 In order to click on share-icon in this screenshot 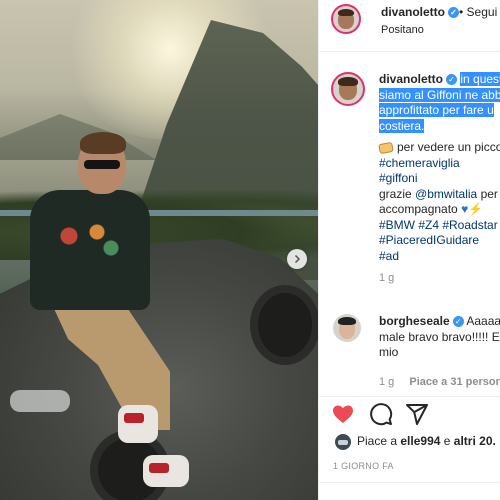, I will do `click(417, 414)`.